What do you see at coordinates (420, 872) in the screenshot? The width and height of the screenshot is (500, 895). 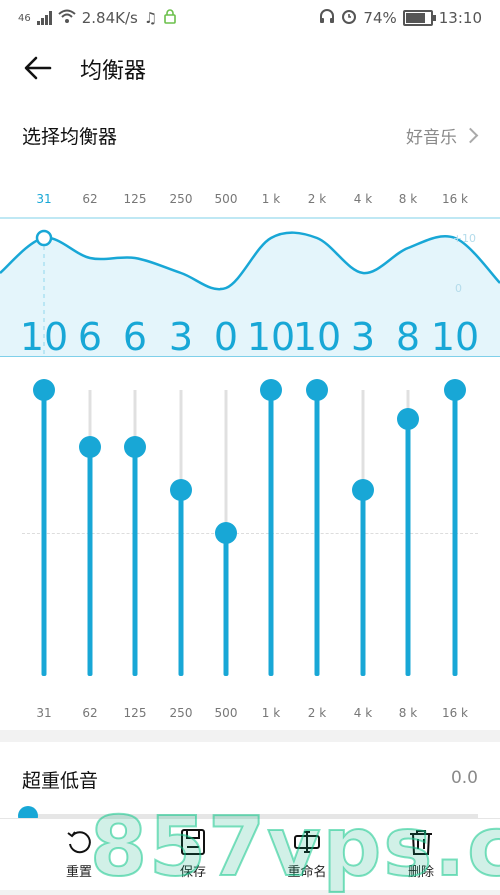 I see `delete-label: 删除` at bounding box center [420, 872].